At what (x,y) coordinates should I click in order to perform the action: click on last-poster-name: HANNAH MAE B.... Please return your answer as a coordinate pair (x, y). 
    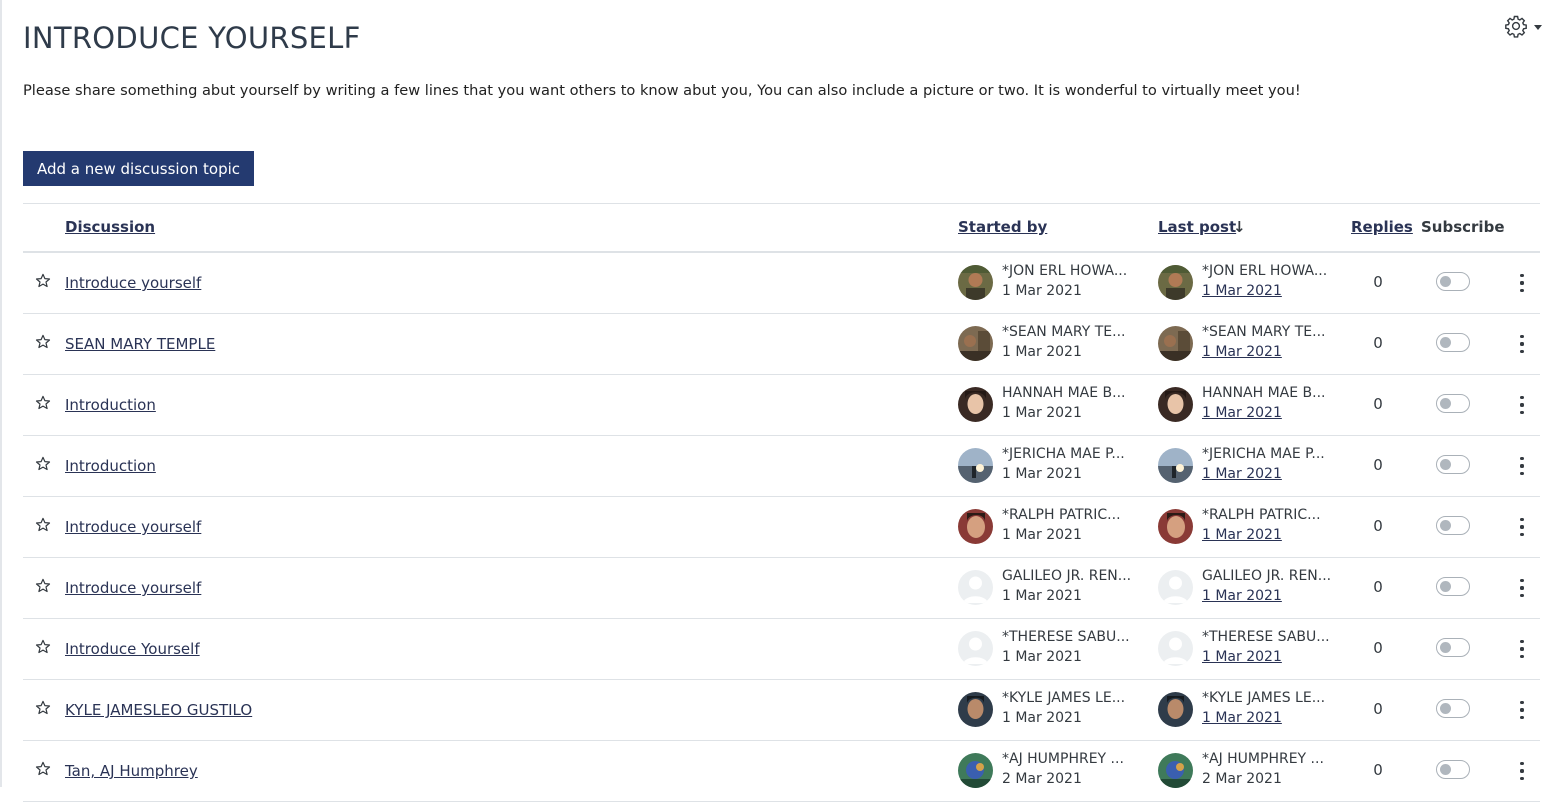
    Looking at the image, I should click on (1264, 393).